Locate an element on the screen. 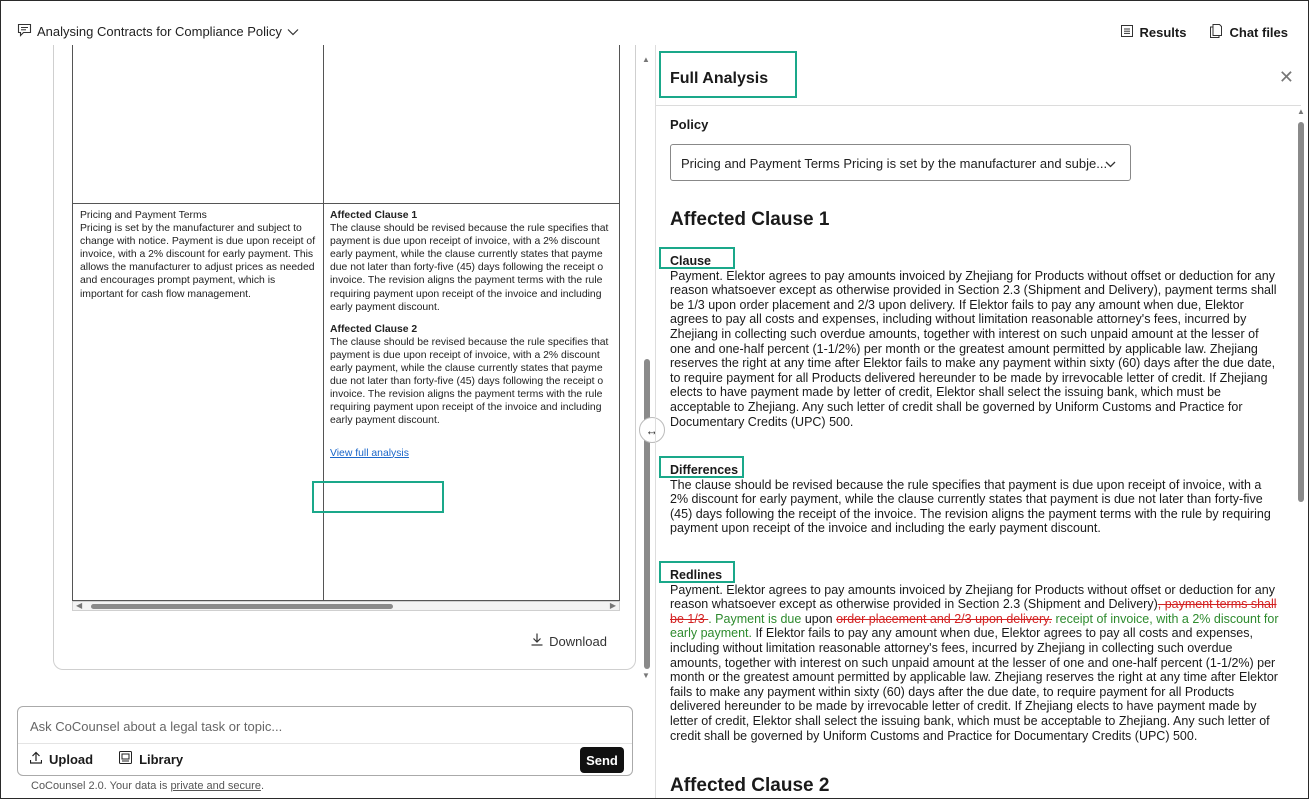 This screenshot has width=1309, height=799. column-divider is located at coordinates (323, 322).